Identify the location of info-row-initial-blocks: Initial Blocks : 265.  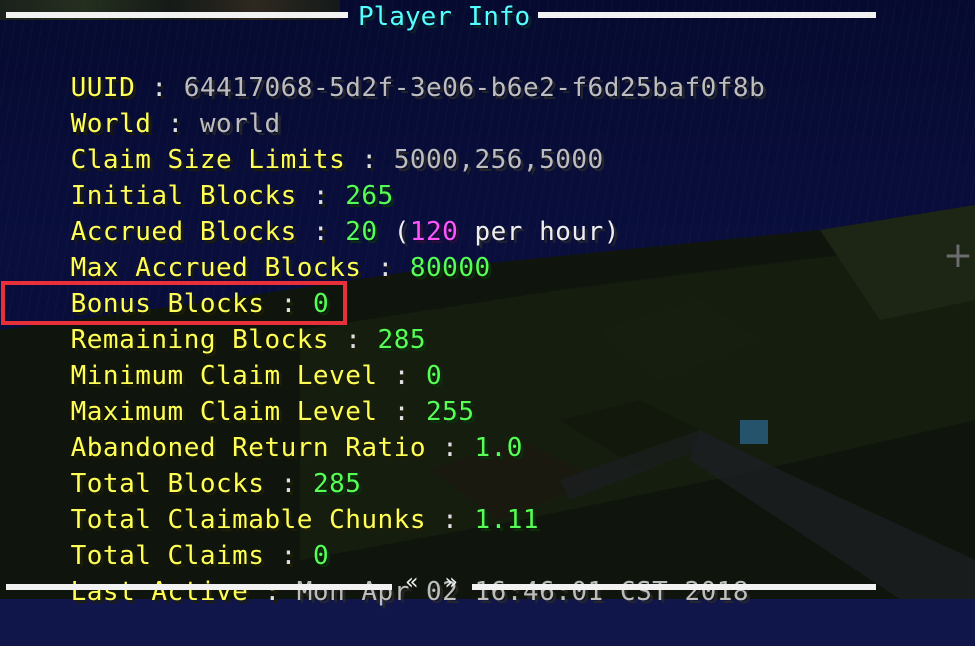
(200, 176).